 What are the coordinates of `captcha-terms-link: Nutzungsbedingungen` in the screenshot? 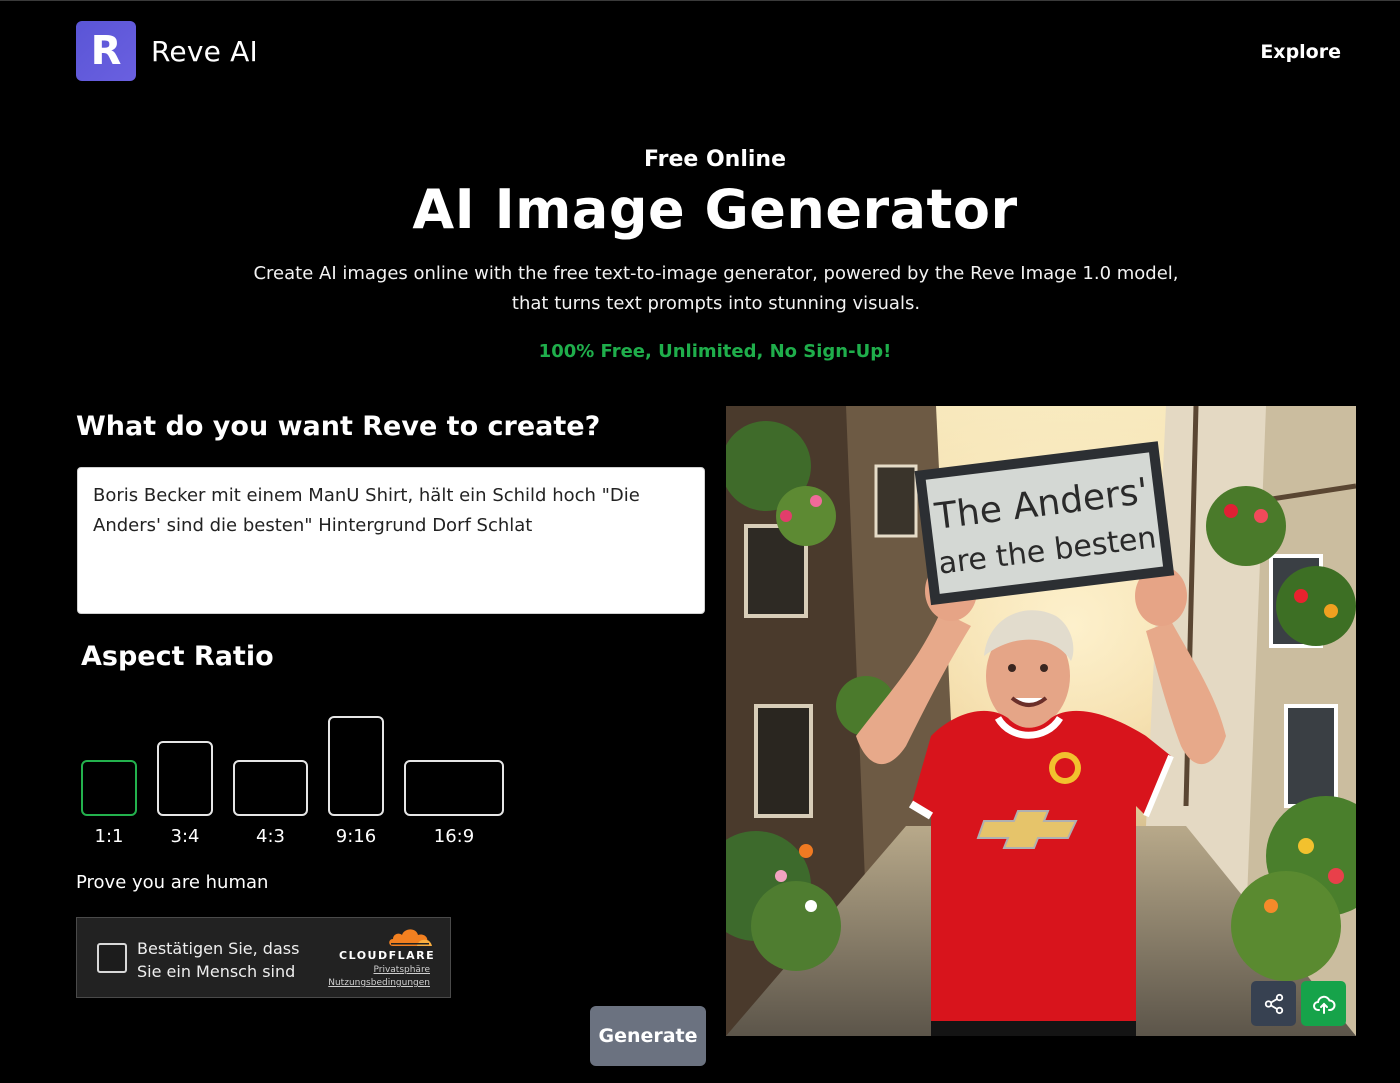 It's located at (379, 983).